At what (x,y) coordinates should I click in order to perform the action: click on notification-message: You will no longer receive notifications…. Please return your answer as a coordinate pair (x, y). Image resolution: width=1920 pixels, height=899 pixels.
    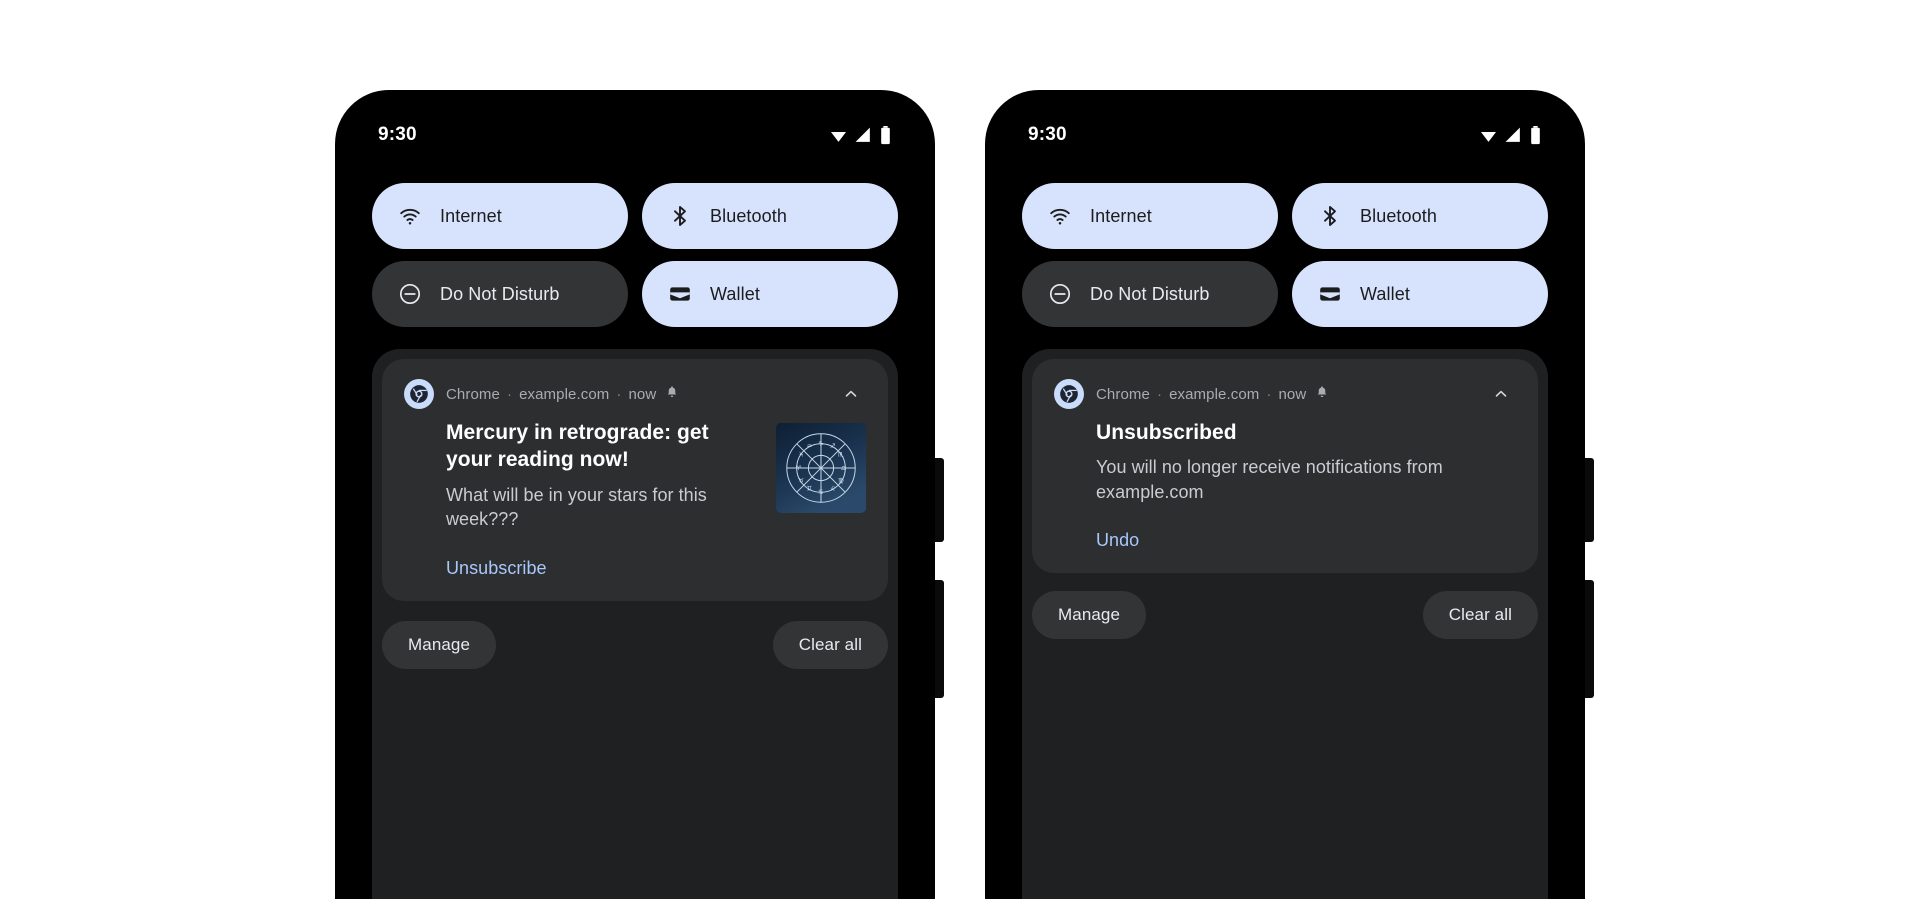
    Looking at the image, I should click on (1269, 479).